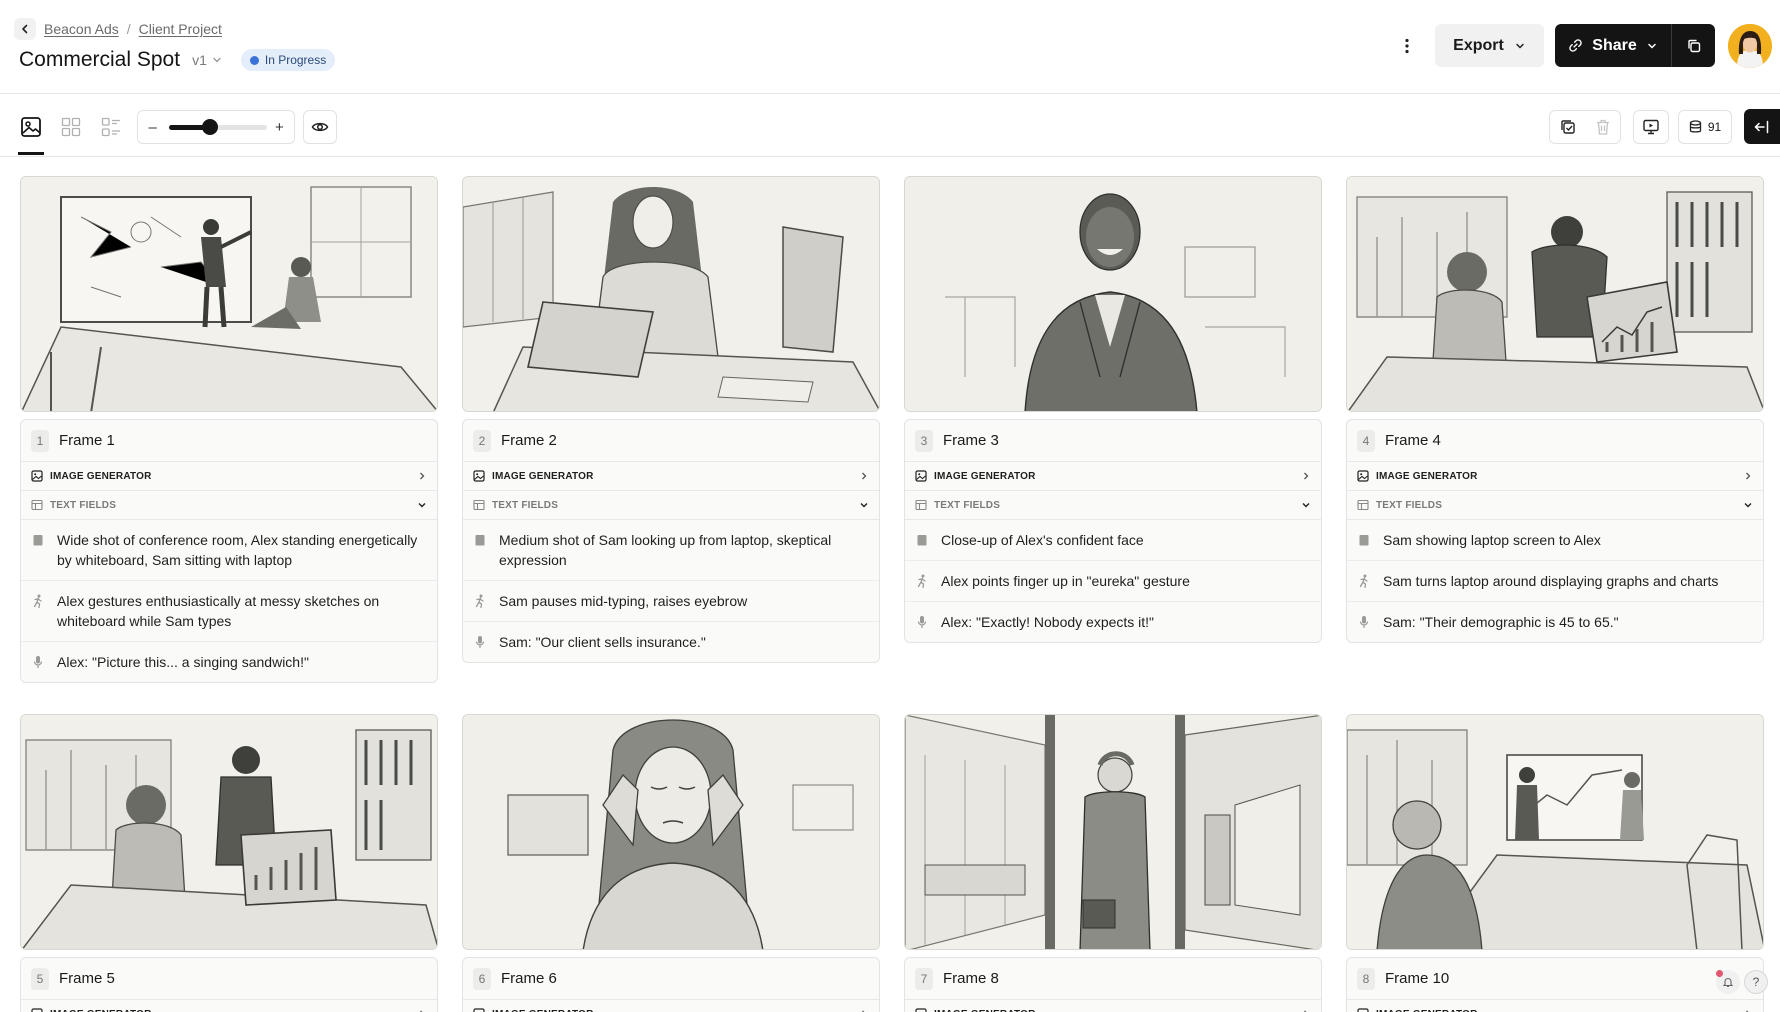 Image resolution: width=1780 pixels, height=1012 pixels. Describe the element at coordinates (207, 60) in the screenshot. I see `version-selector: v1` at that location.